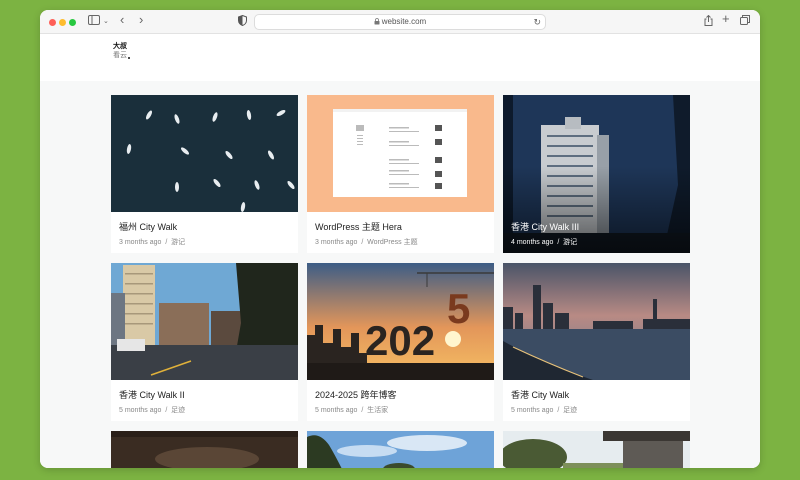  Describe the element at coordinates (141, 20) in the screenshot. I see `forward-arrow-icon: ›` at that location.